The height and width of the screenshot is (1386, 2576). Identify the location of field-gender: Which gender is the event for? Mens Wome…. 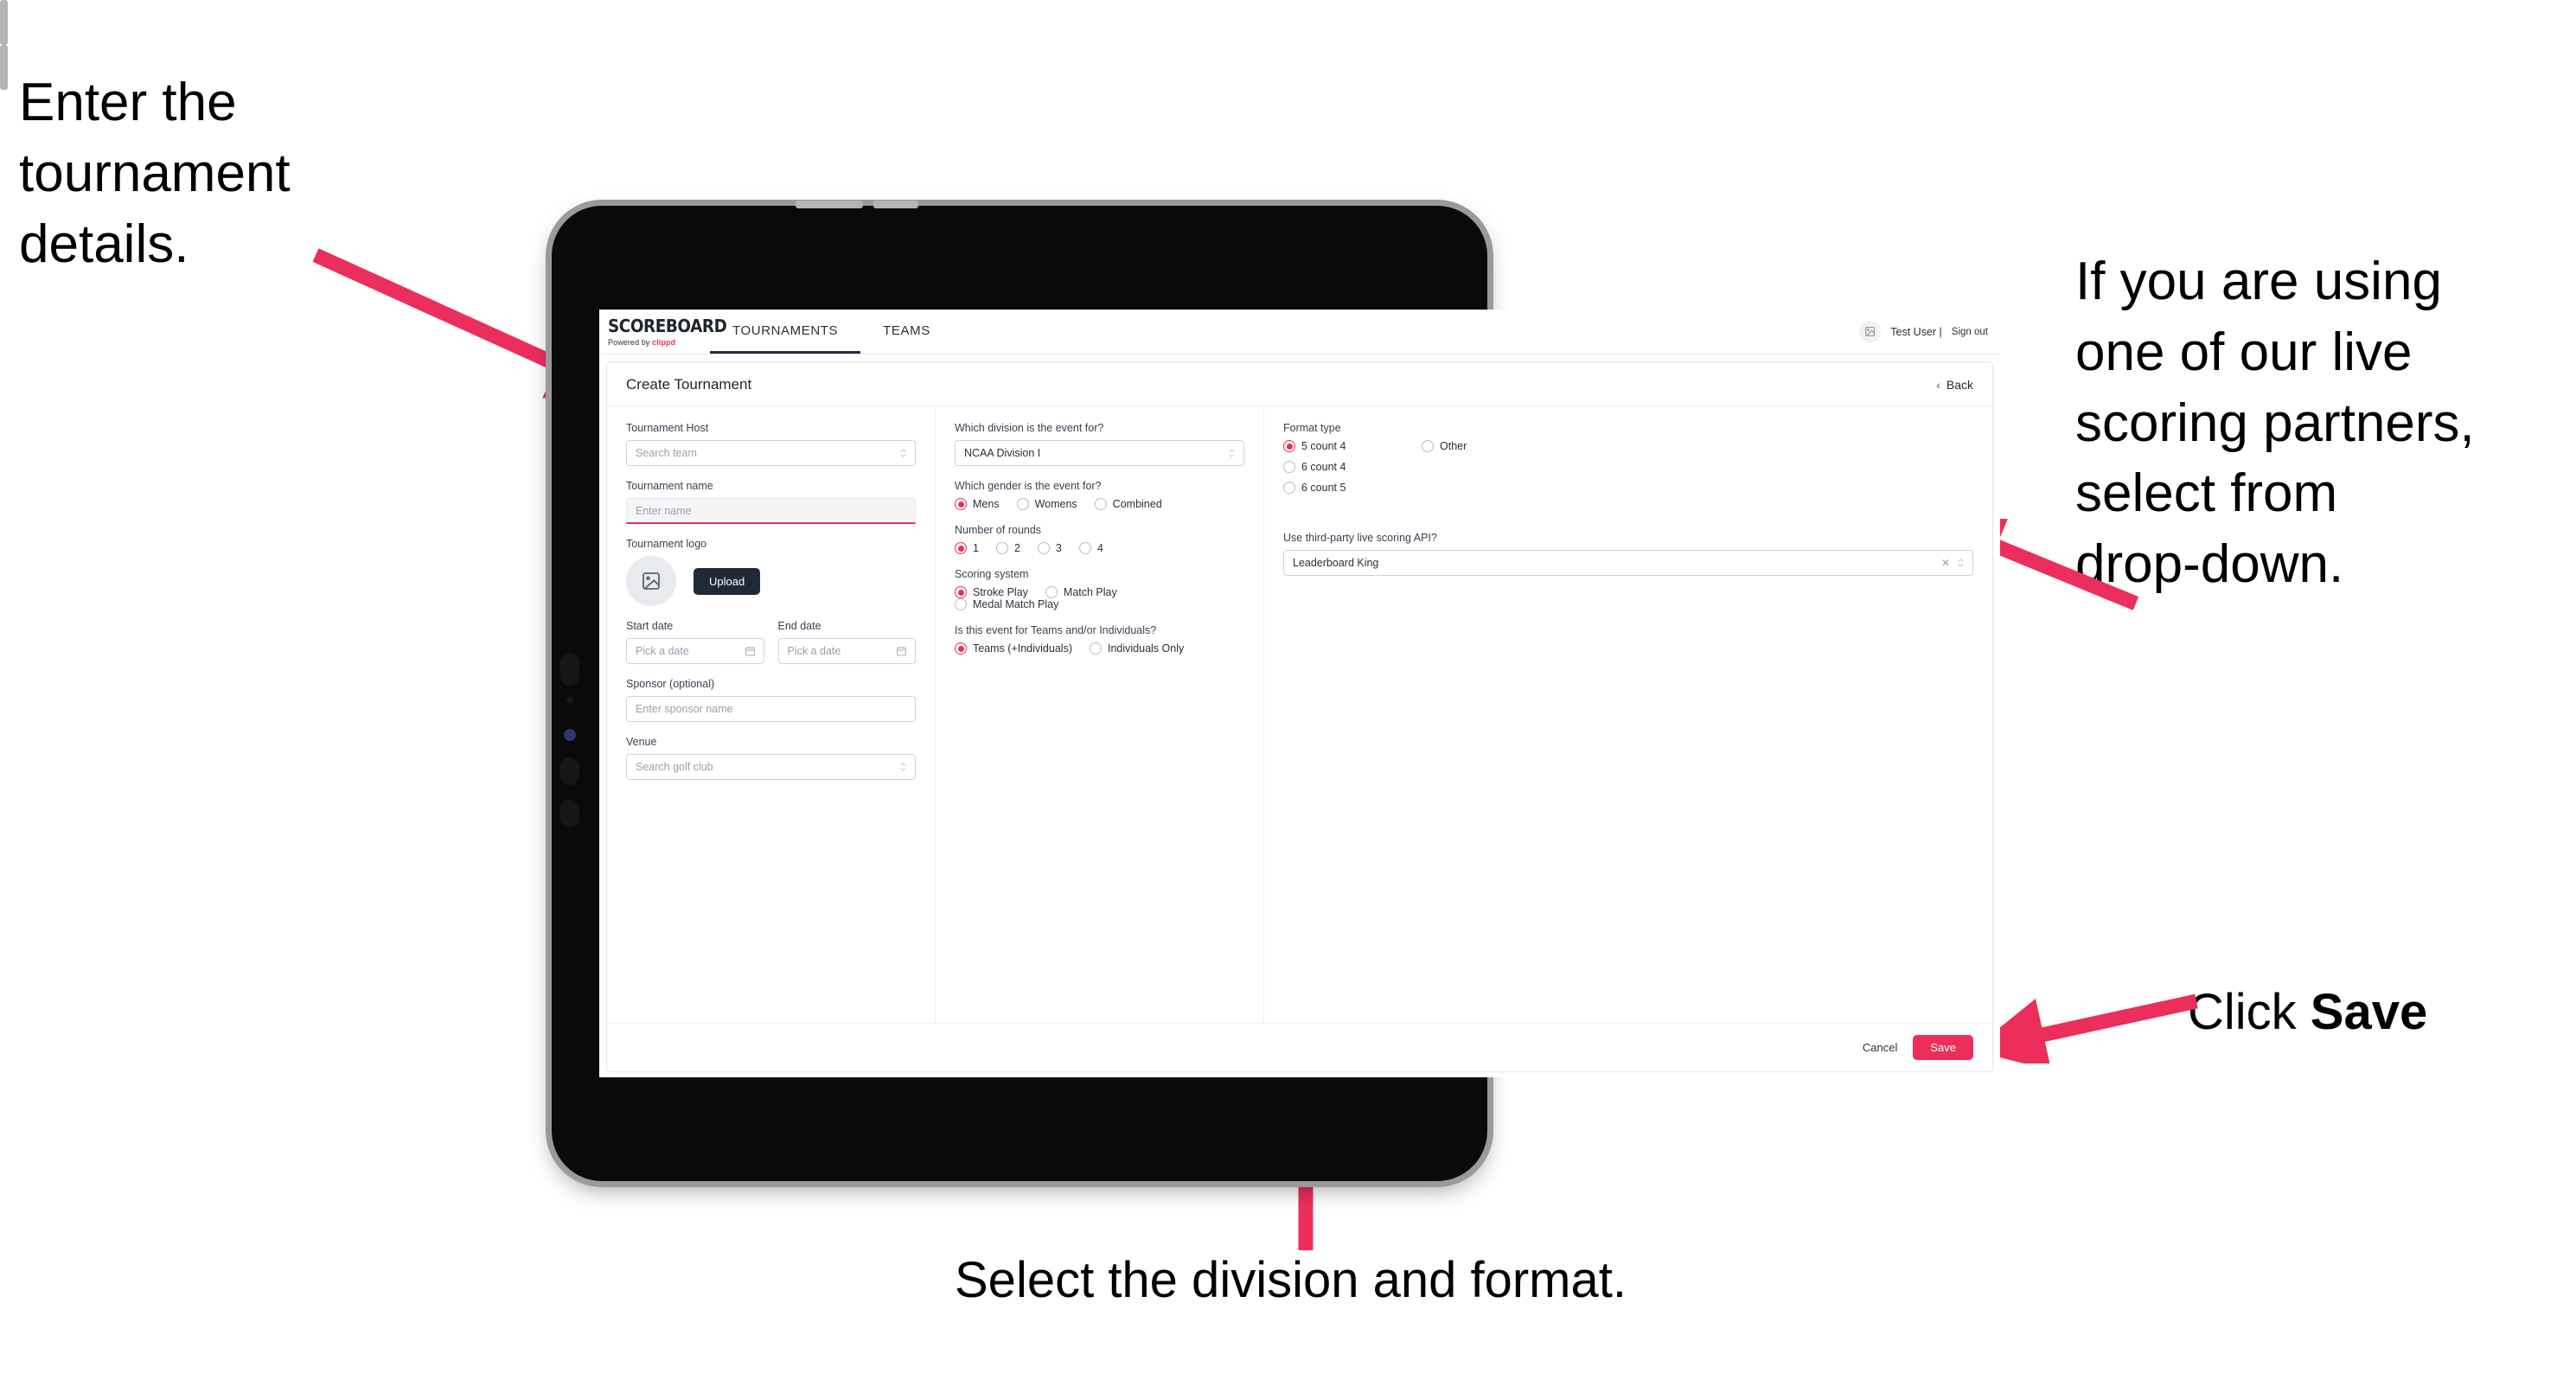
(1100, 495).